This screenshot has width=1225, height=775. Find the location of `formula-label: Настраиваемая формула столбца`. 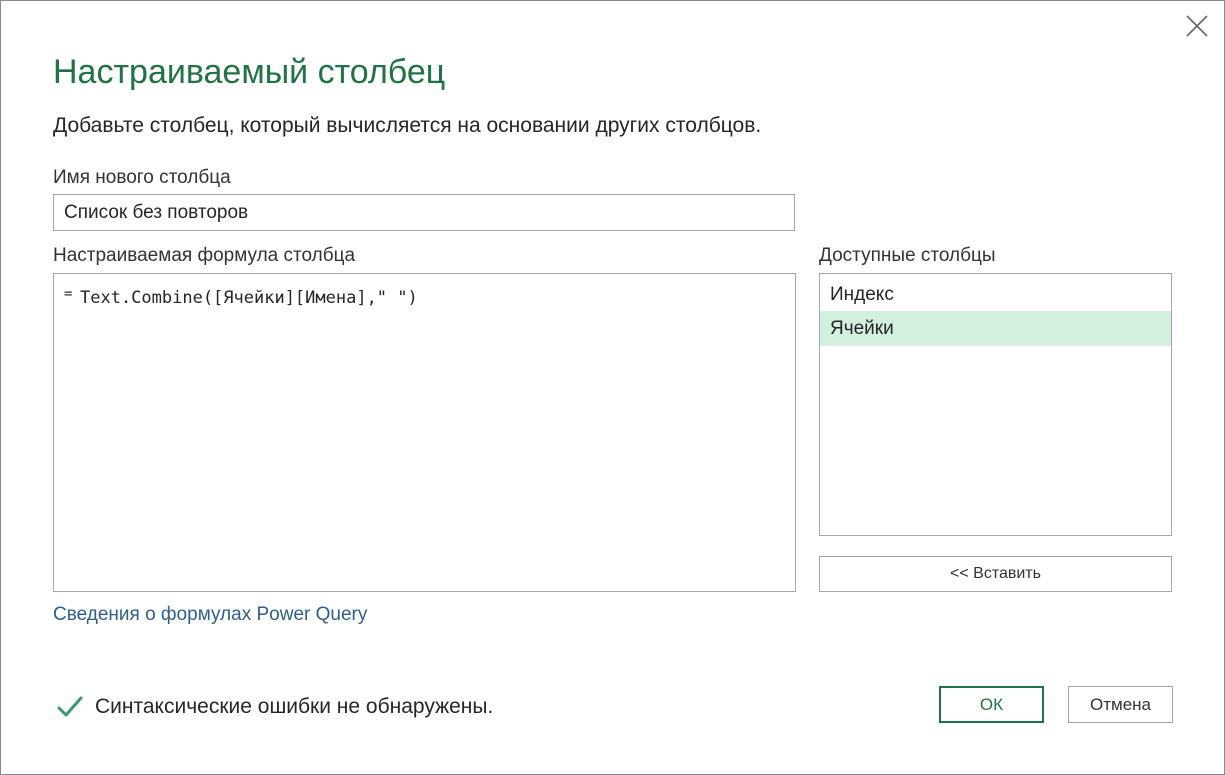

formula-label: Настраиваемая формула столбца is located at coordinates (204, 255).